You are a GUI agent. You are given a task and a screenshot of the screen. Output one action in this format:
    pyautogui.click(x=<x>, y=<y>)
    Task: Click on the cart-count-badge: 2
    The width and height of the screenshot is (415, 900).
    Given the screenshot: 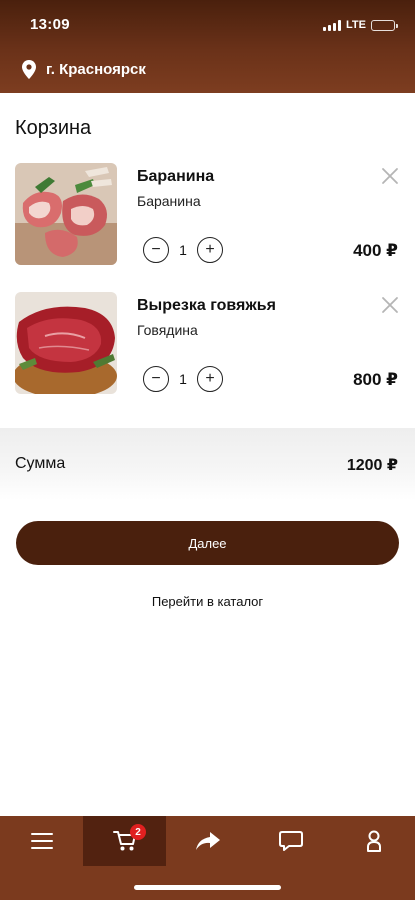 What is the action you would take?
    pyautogui.click(x=138, y=832)
    